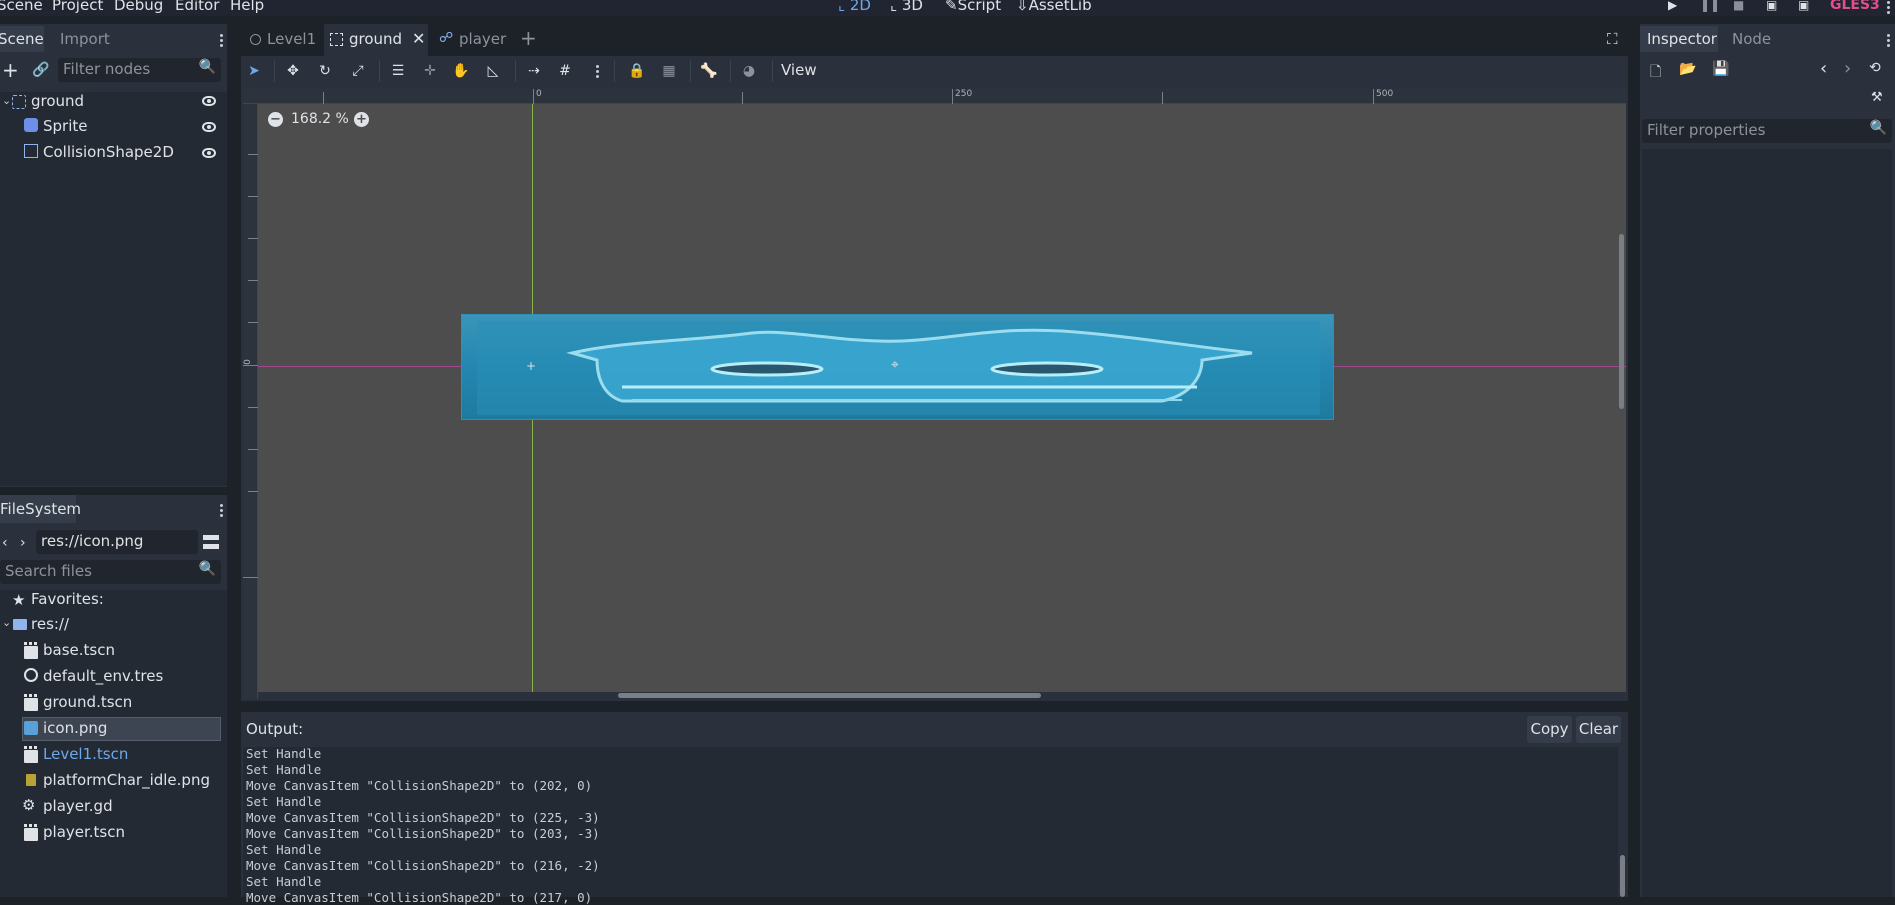 The height and width of the screenshot is (905, 1895). I want to click on tree-node-ground: ground, so click(57, 101).